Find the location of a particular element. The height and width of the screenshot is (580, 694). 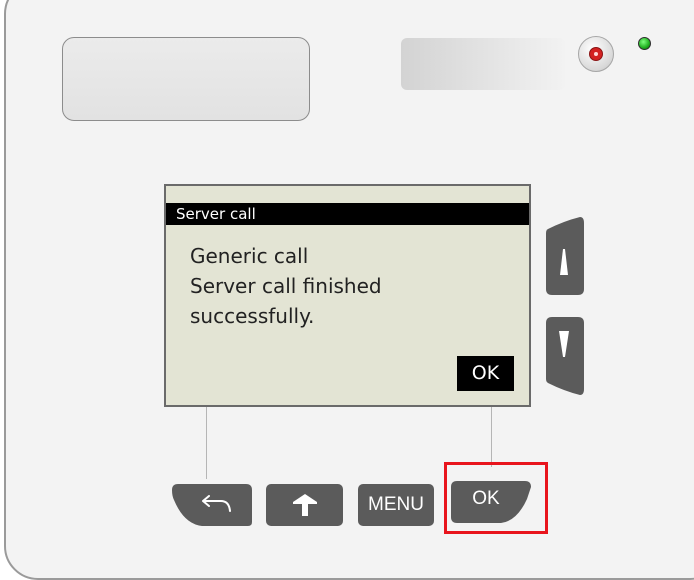

nav-up-button is located at coordinates (564, 255).